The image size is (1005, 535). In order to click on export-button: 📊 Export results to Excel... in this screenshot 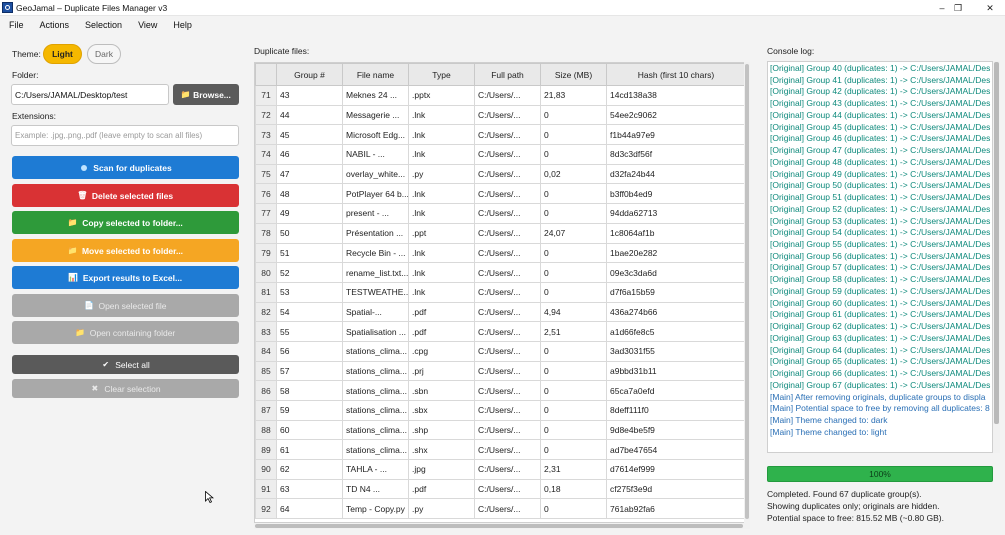, I will do `click(125, 277)`.